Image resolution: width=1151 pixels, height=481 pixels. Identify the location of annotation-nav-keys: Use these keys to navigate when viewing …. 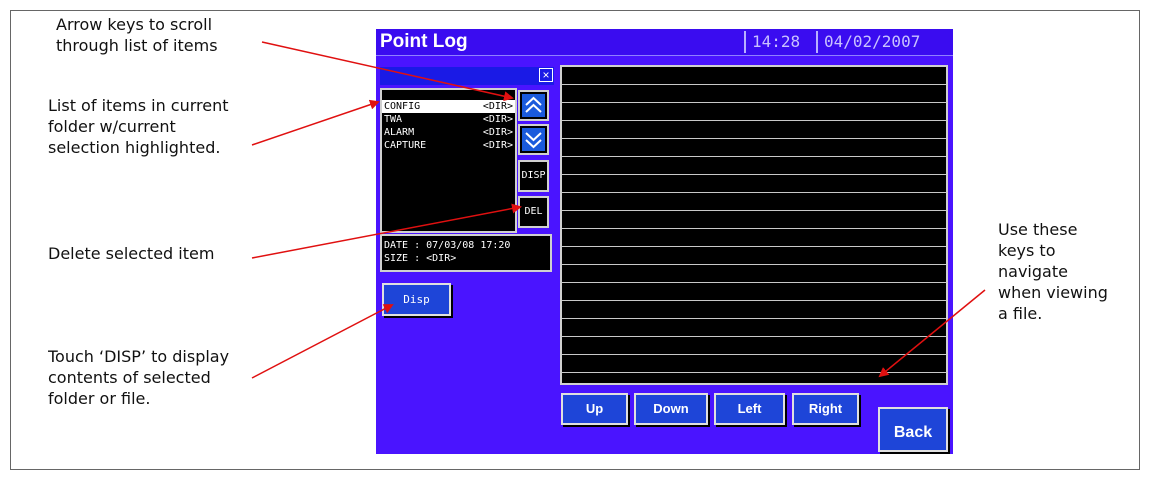
(1053, 271).